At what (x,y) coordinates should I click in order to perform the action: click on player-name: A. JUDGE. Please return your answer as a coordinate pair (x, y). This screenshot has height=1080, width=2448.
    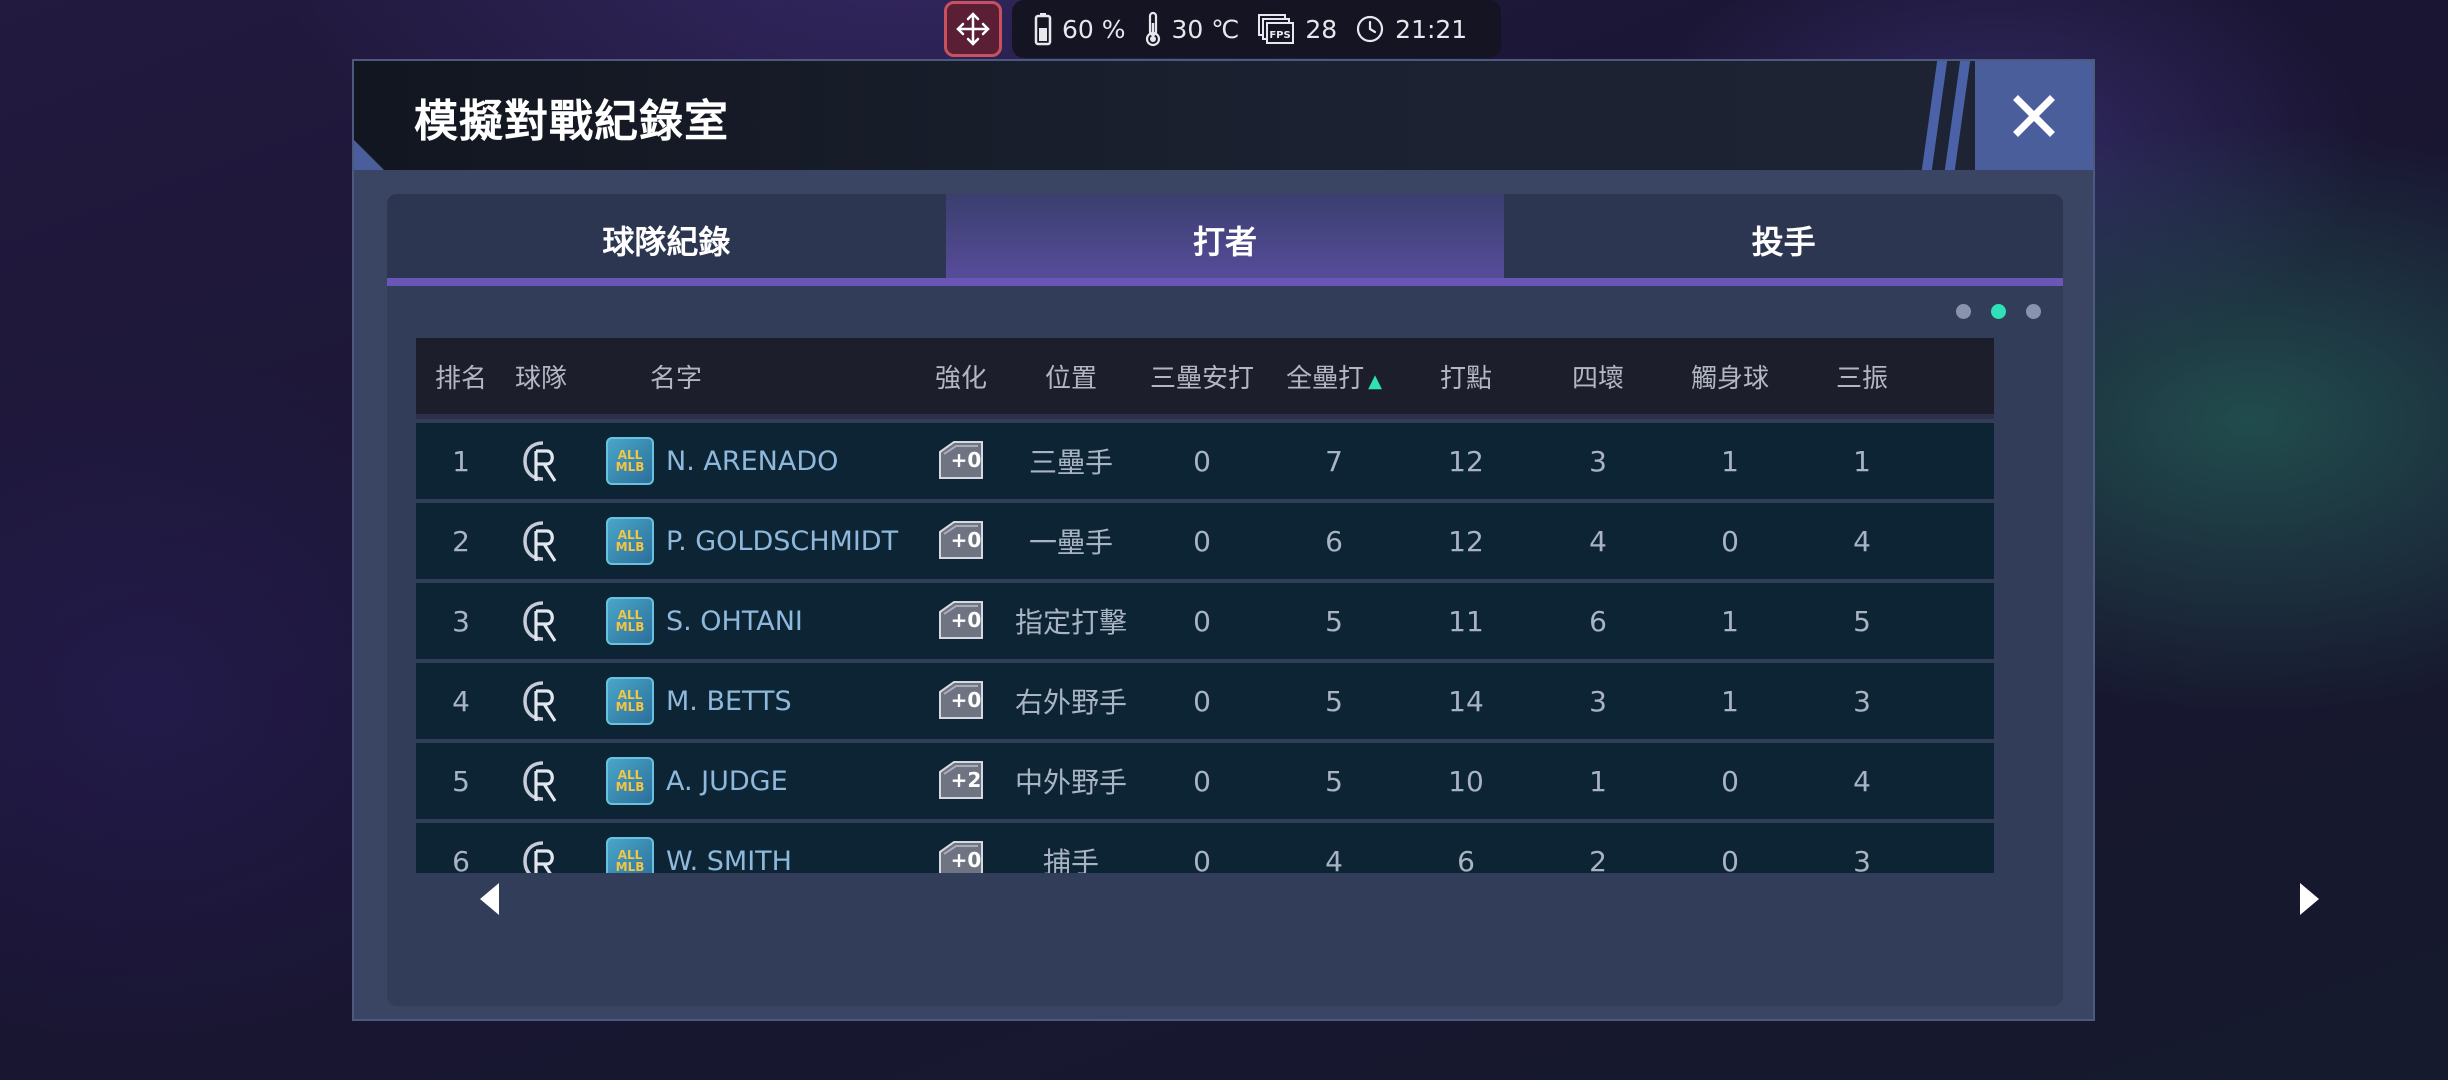
    Looking at the image, I should click on (727, 781).